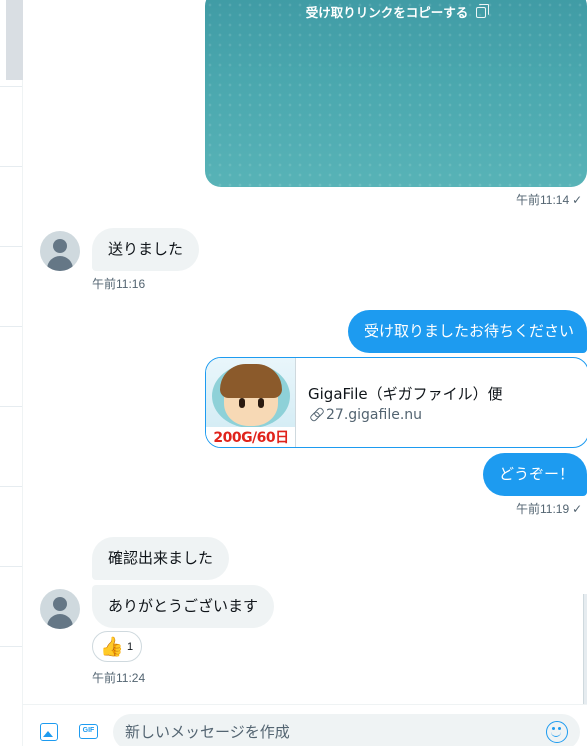 The image size is (587, 746). I want to click on link-preview-title: GigaFile（ギガファイル）便, so click(405, 394).